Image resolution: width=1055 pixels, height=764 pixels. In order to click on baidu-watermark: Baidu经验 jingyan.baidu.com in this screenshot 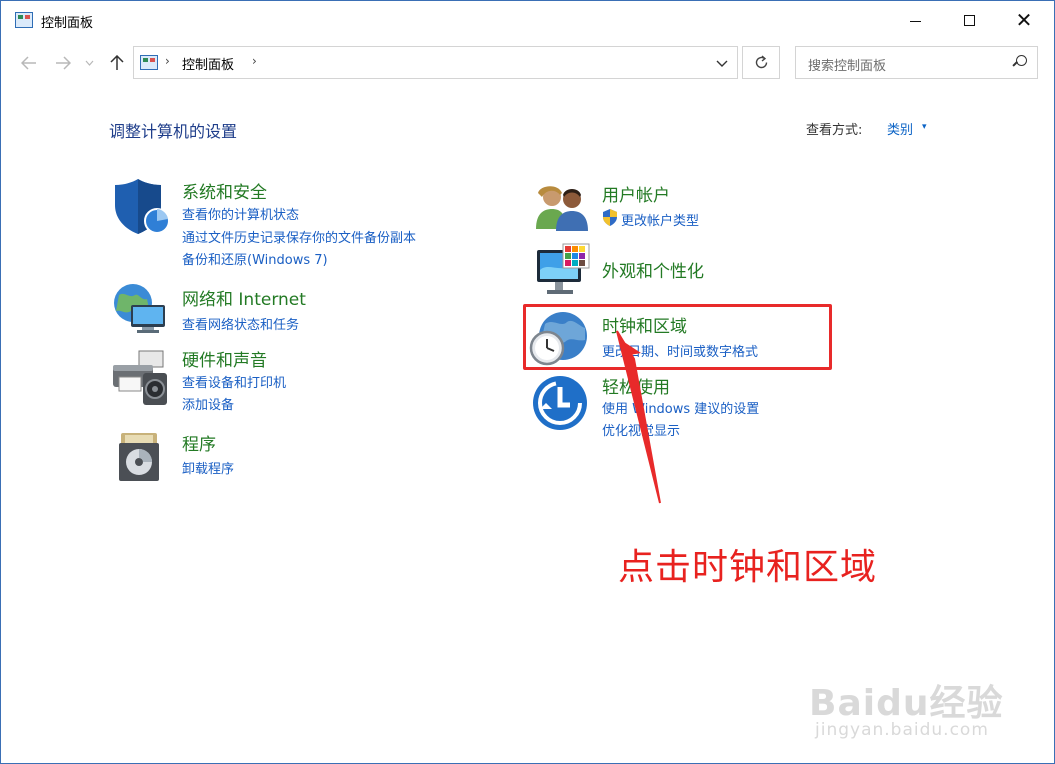, I will do `click(909, 701)`.